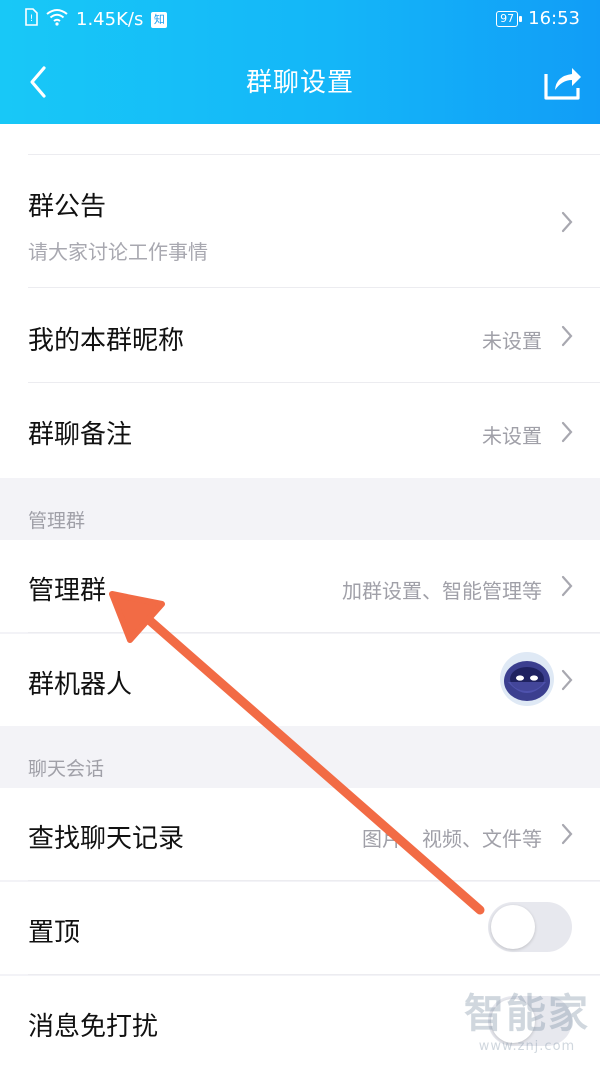  What do you see at coordinates (110, 19) in the screenshot?
I see `network-speed: 1.45K/s` at bounding box center [110, 19].